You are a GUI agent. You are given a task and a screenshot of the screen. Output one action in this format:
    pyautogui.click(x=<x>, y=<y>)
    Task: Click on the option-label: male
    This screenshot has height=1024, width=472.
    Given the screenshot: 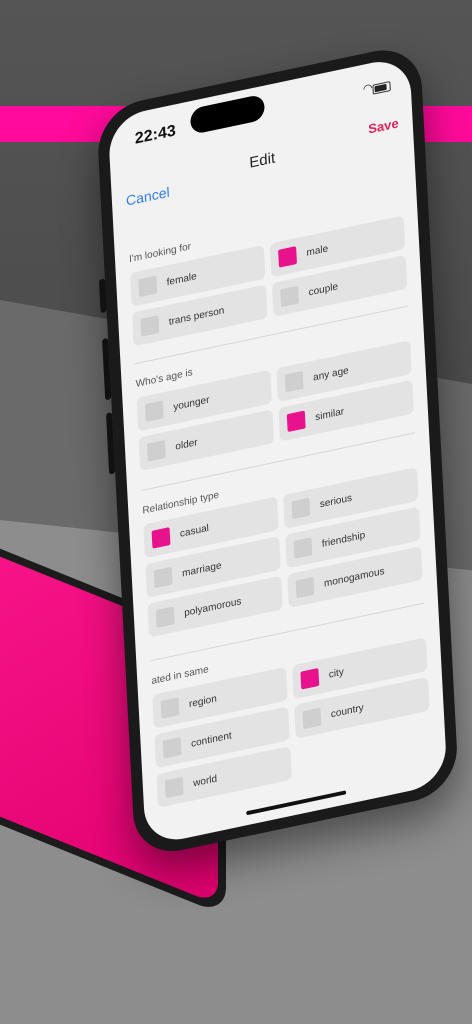 What is the action you would take?
    pyautogui.click(x=317, y=250)
    